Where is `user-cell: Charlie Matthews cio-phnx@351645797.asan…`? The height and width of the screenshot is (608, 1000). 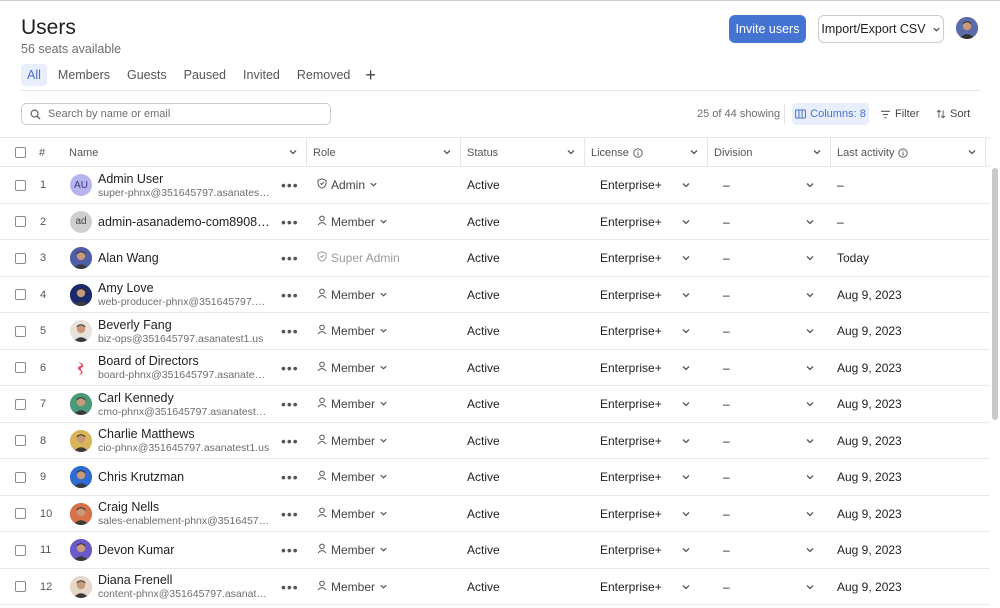 user-cell: Charlie Matthews cio-phnx@351645797.asan… is located at coordinates (172, 441).